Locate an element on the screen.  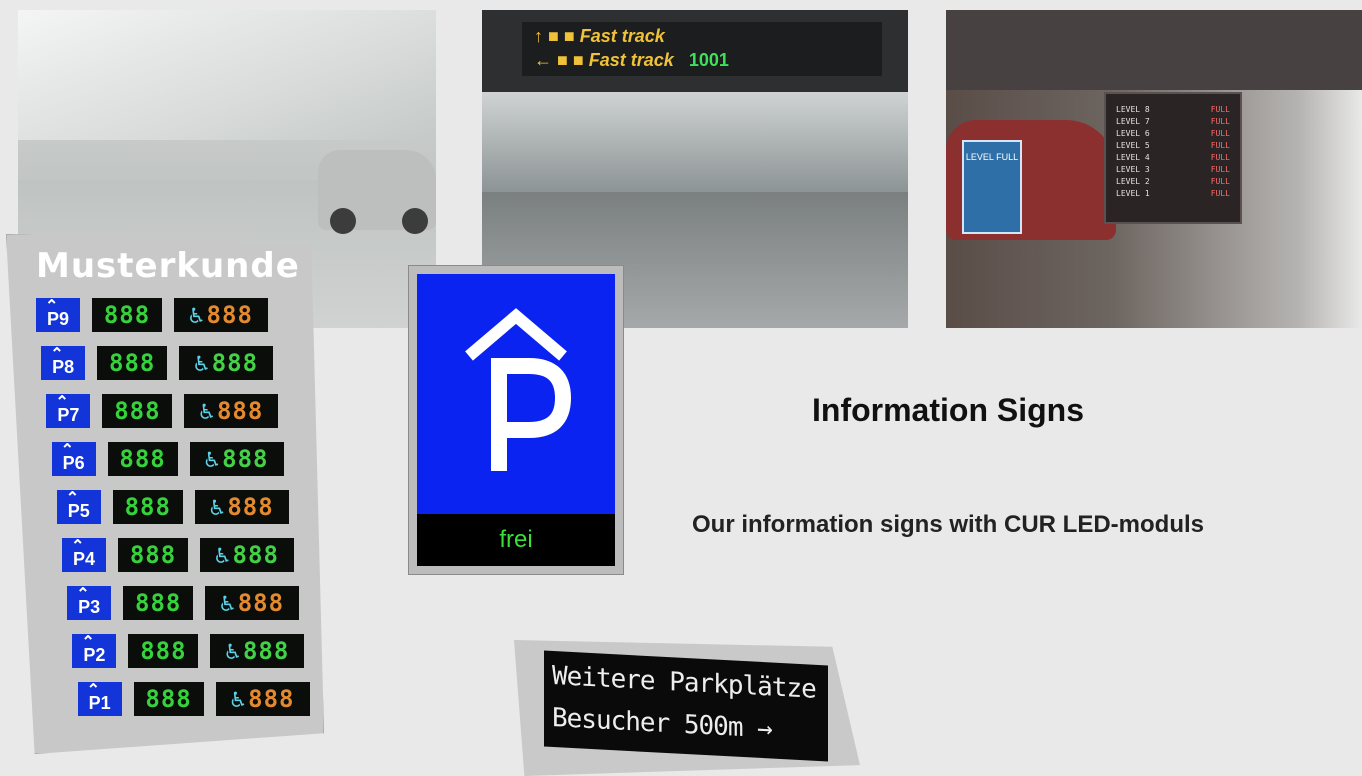
led-text-sign: Weitere Parkplätze Besucher 500m → is located at coordinates (687, 708).